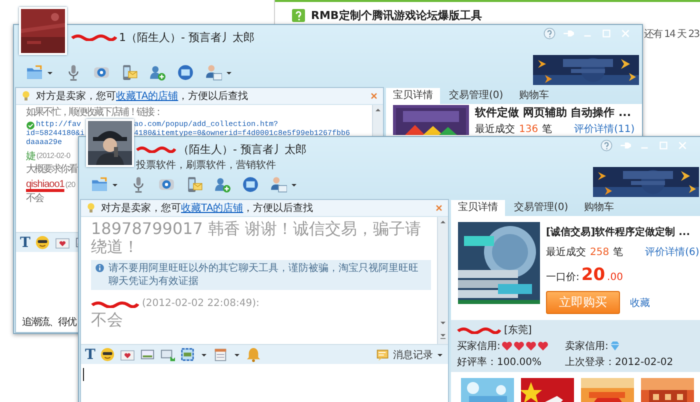 The width and height of the screenshot is (700, 402). What do you see at coordinates (586, 346) in the screenshot?
I see `credit-label: 卖家信用:` at bounding box center [586, 346].